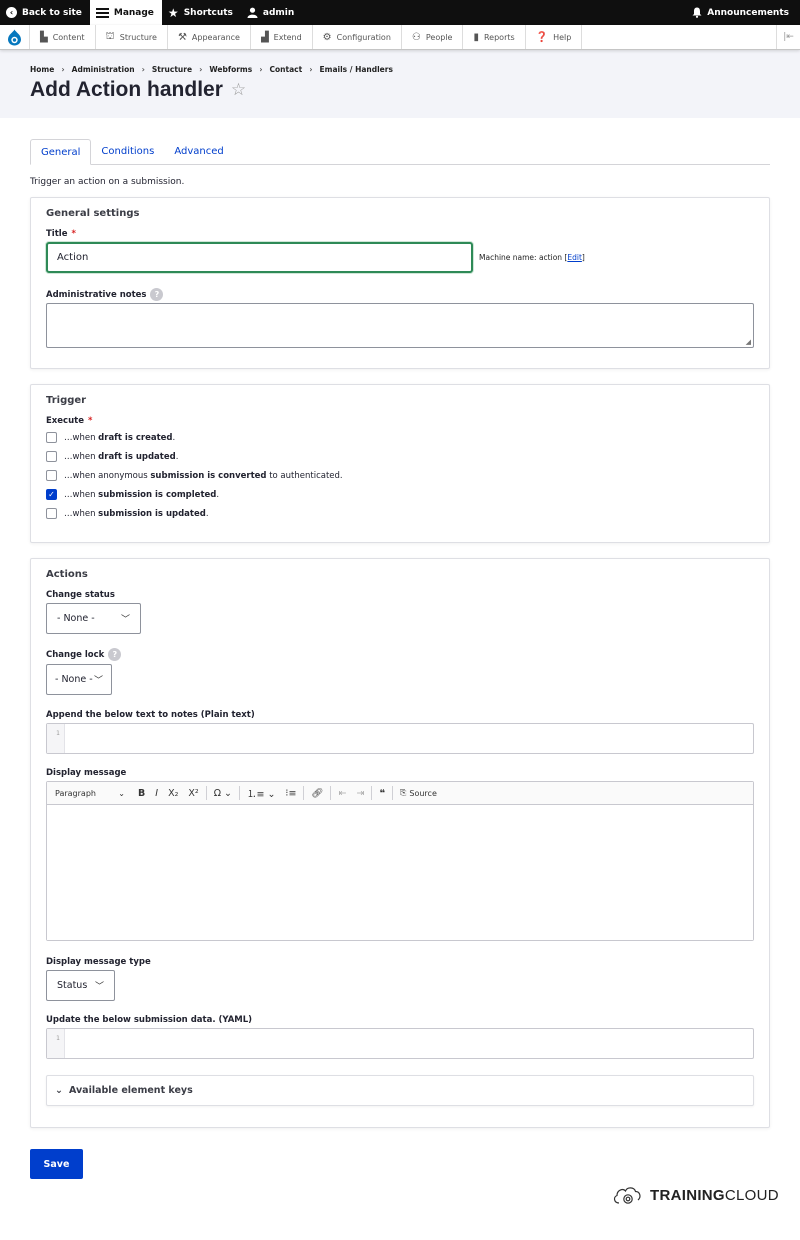 The image size is (800, 1240). What do you see at coordinates (141, 793) in the screenshot?
I see `bold-icon: B` at bounding box center [141, 793].